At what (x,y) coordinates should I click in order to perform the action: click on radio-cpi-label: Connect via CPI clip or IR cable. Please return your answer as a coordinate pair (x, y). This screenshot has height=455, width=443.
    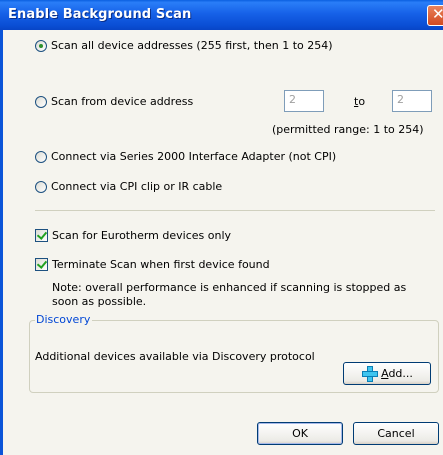
    Looking at the image, I should click on (136, 186).